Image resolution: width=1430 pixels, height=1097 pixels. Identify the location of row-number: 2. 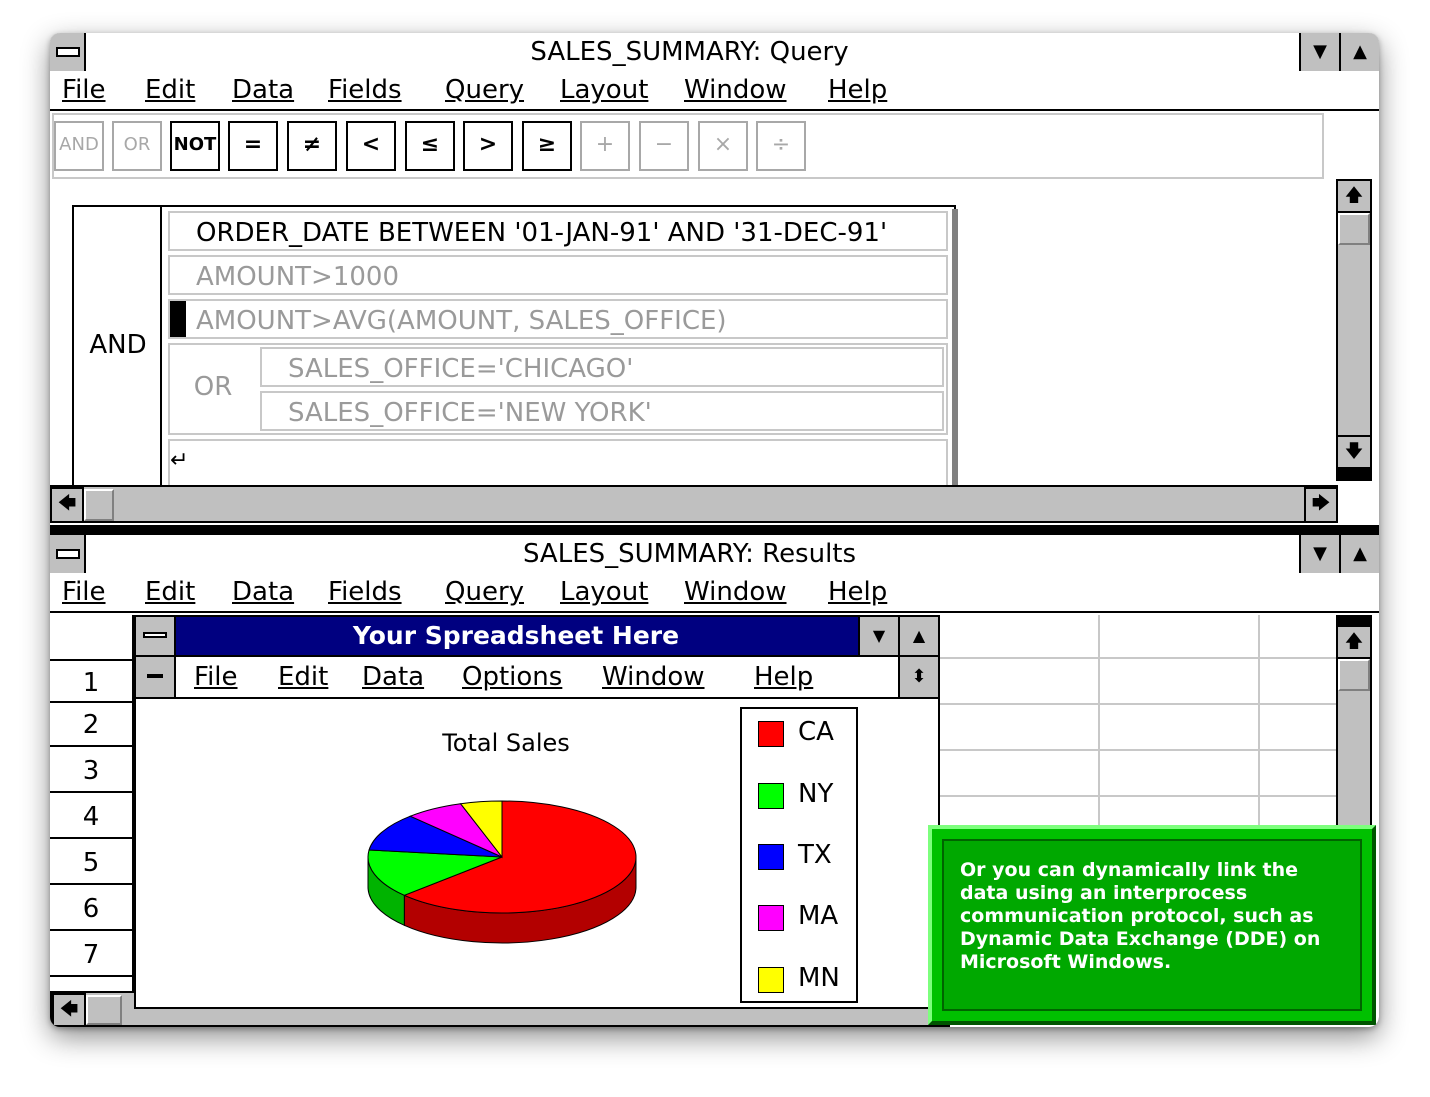
(91, 725).